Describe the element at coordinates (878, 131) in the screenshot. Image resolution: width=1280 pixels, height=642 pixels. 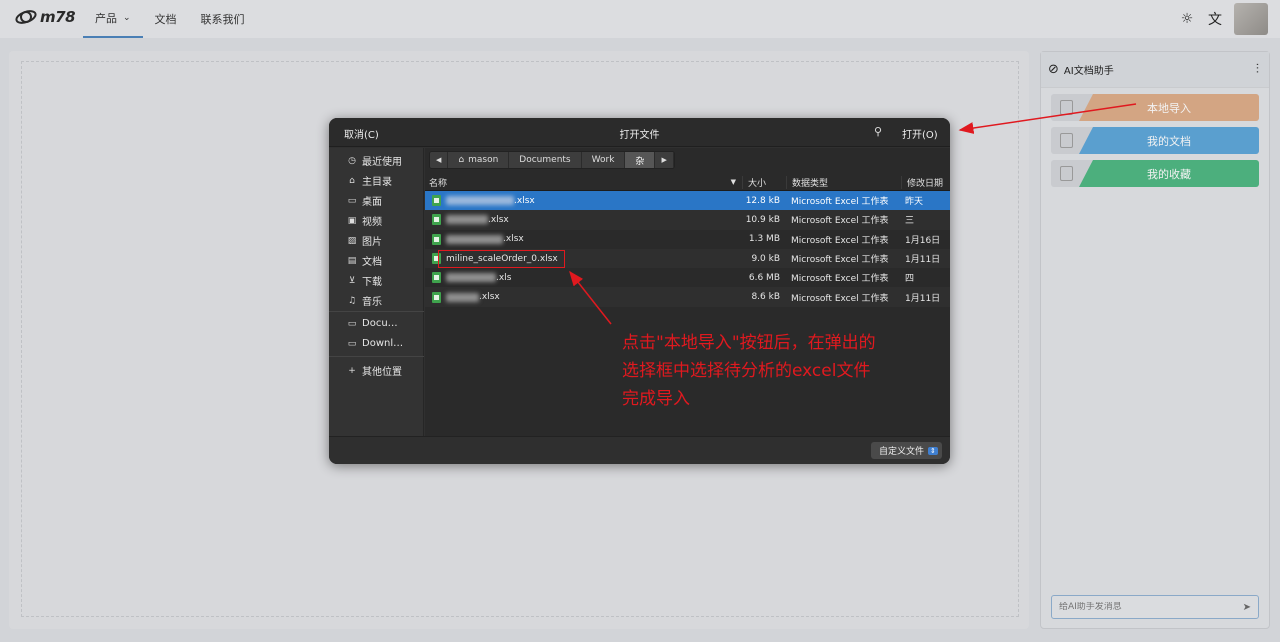
I see `search-icon: ⚲` at that location.